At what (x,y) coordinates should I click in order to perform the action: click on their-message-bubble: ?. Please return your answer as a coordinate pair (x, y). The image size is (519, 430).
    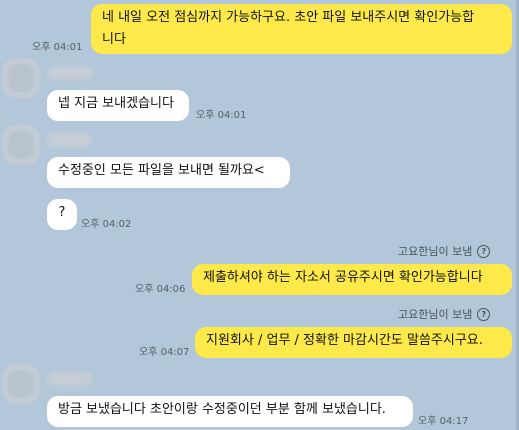
    Looking at the image, I should click on (62, 214).